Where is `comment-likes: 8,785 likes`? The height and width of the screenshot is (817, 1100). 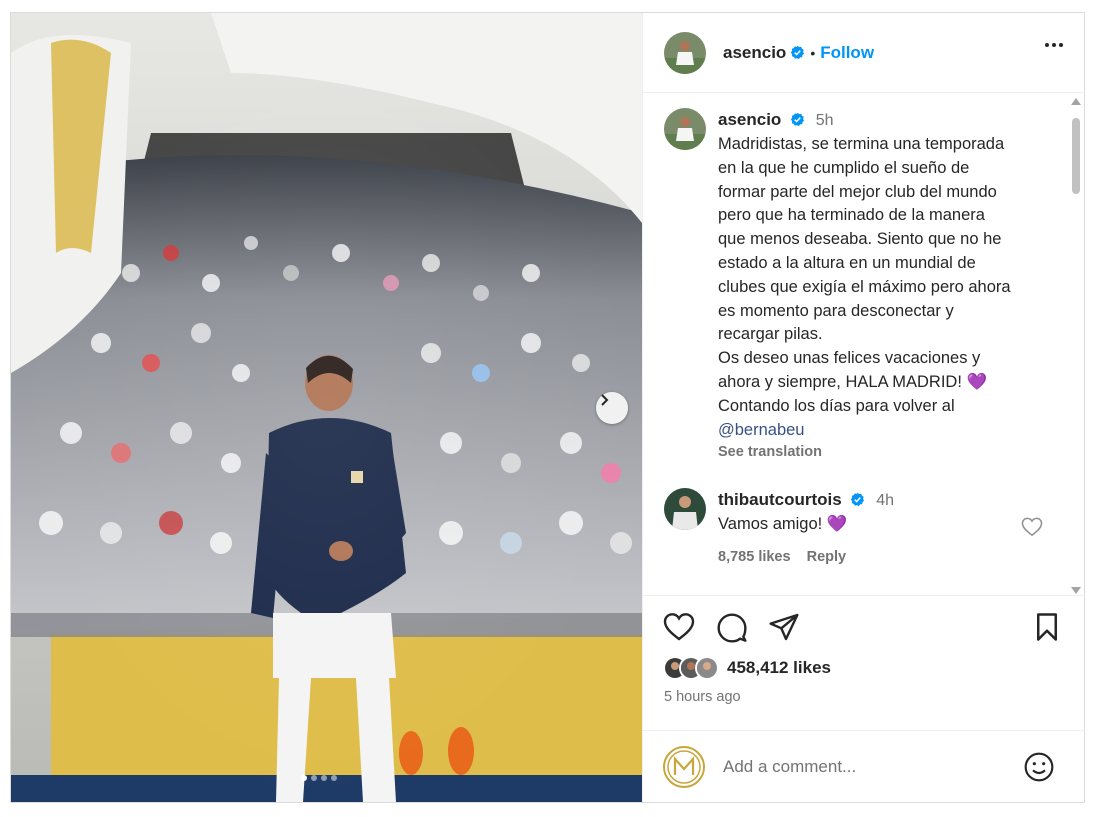 comment-likes: 8,785 likes is located at coordinates (754, 557).